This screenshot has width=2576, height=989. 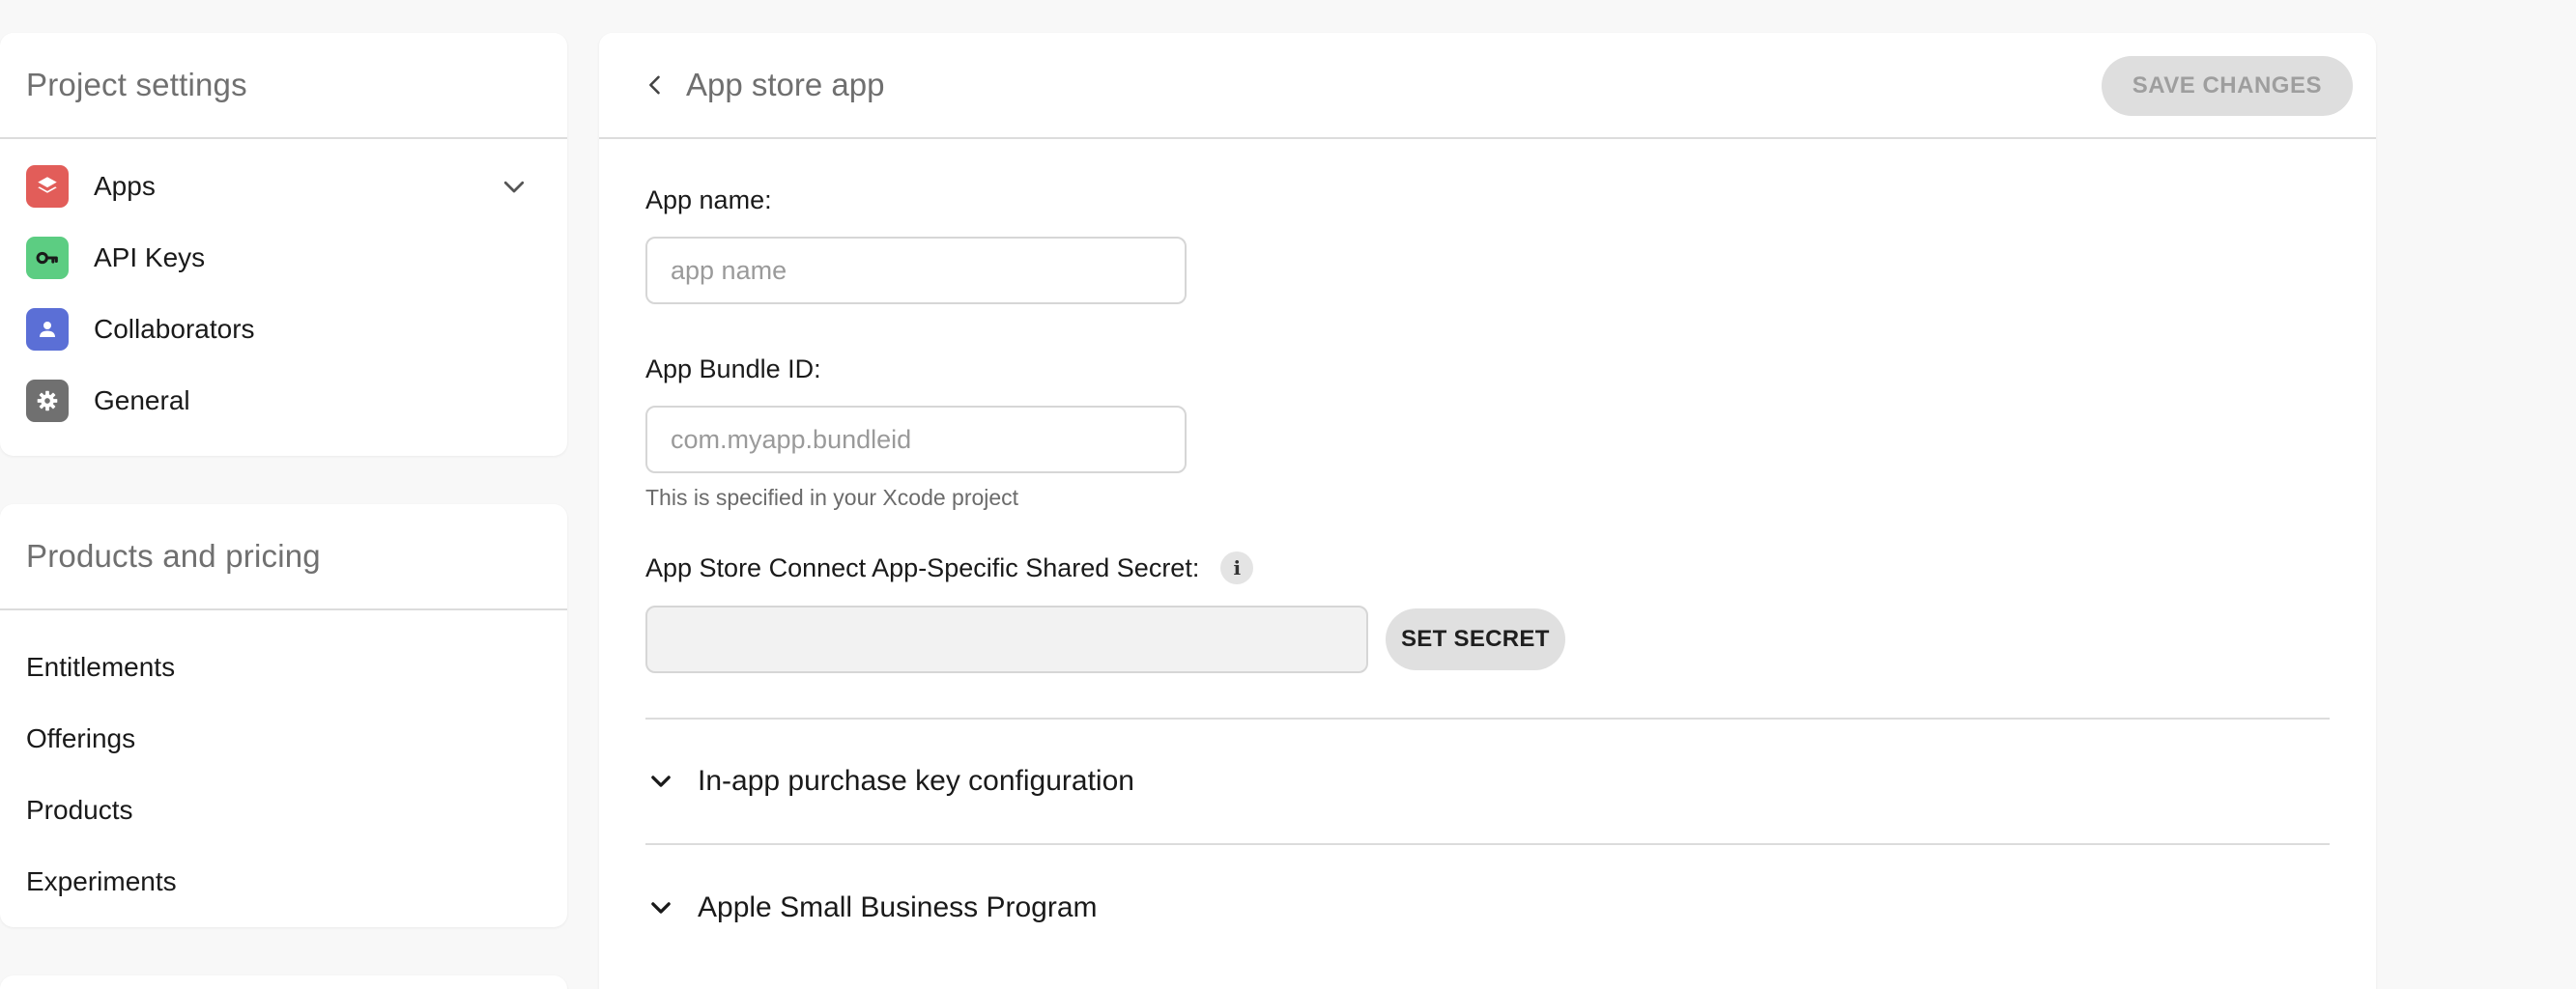 I want to click on set-secret-button: SET SECRET, so click(x=1476, y=639).